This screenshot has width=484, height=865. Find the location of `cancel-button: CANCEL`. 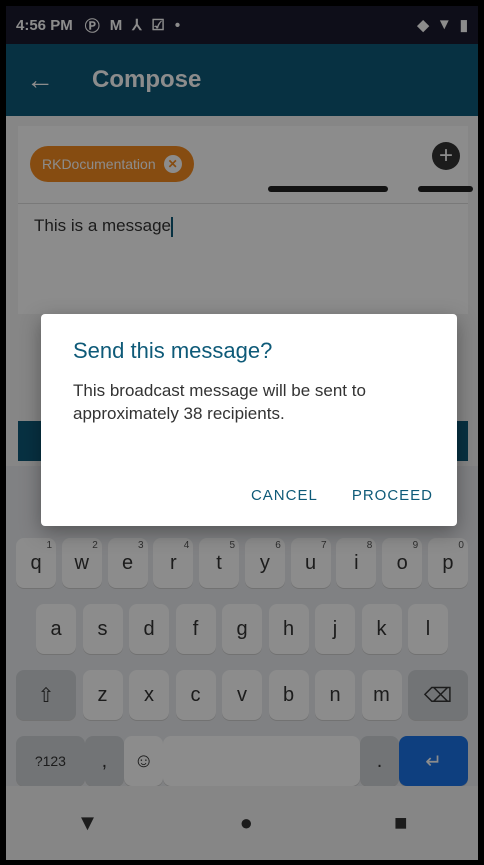

cancel-button: CANCEL is located at coordinates (284, 495).